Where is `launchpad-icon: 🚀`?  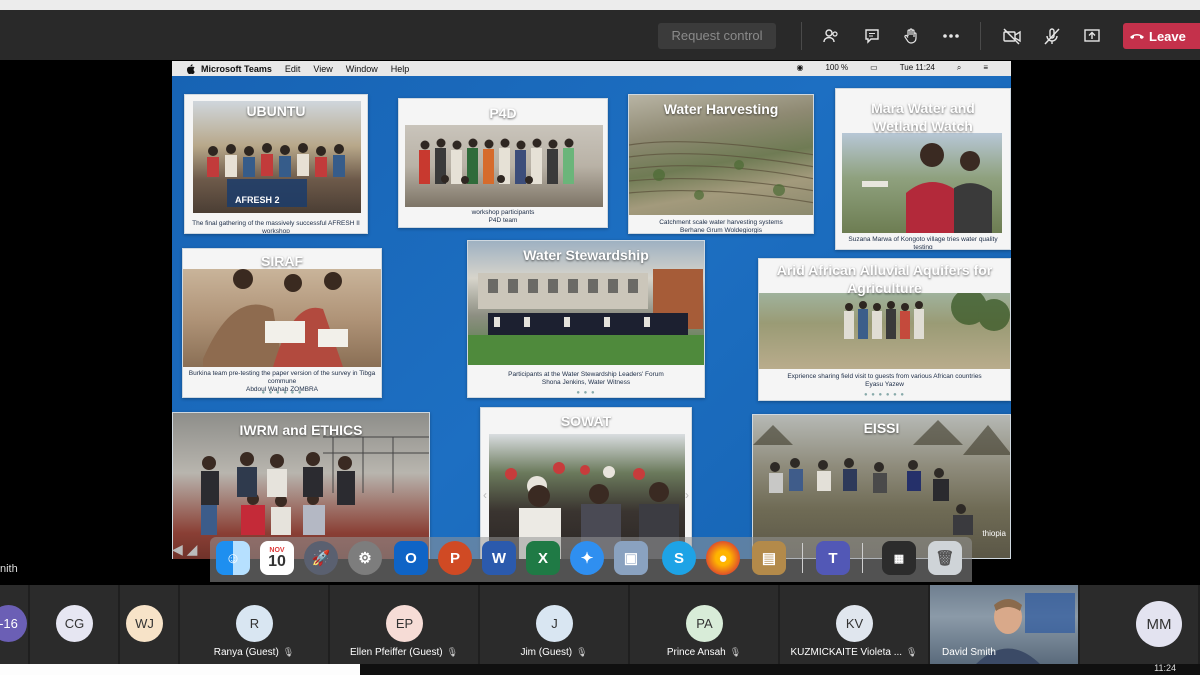 launchpad-icon: 🚀 is located at coordinates (321, 558).